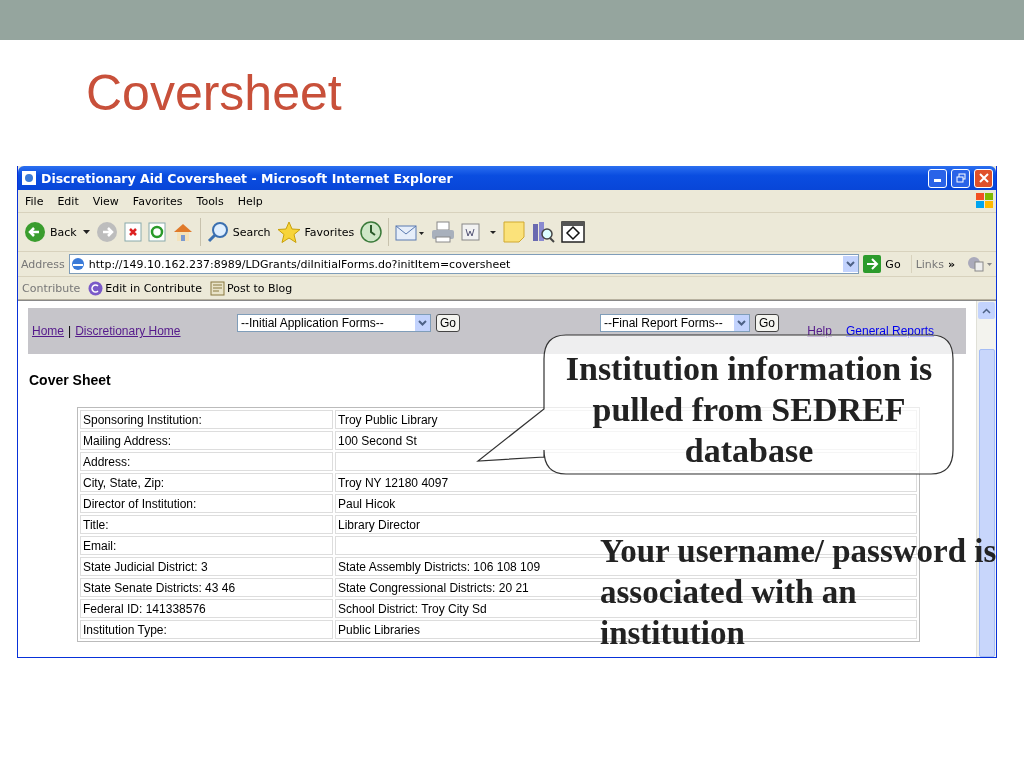 The width and height of the screenshot is (1024, 768). I want to click on print-button, so click(443, 232).